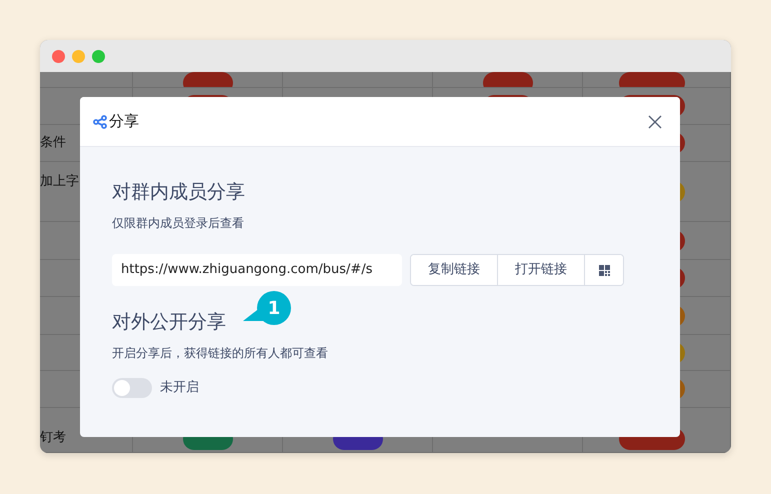  I want to click on close-icon, so click(655, 121).